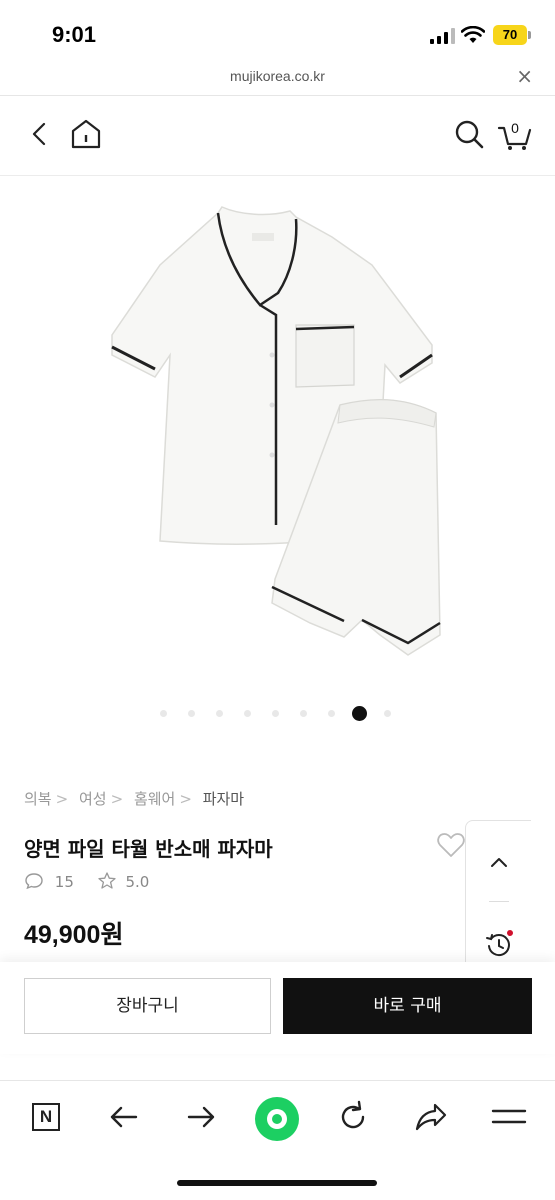  What do you see at coordinates (431, 1117) in the screenshot?
I see `share-icon` at bounding box center [431, 1117].